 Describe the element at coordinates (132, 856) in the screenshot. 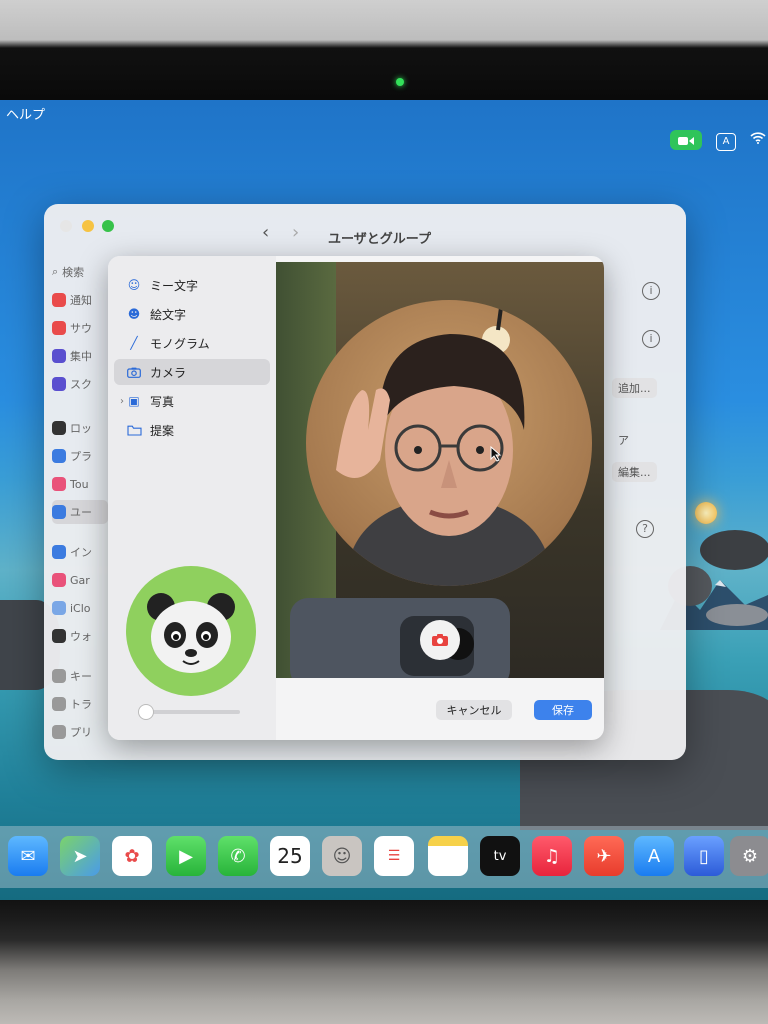

I see `photos-app-icon: ✿` at that location.